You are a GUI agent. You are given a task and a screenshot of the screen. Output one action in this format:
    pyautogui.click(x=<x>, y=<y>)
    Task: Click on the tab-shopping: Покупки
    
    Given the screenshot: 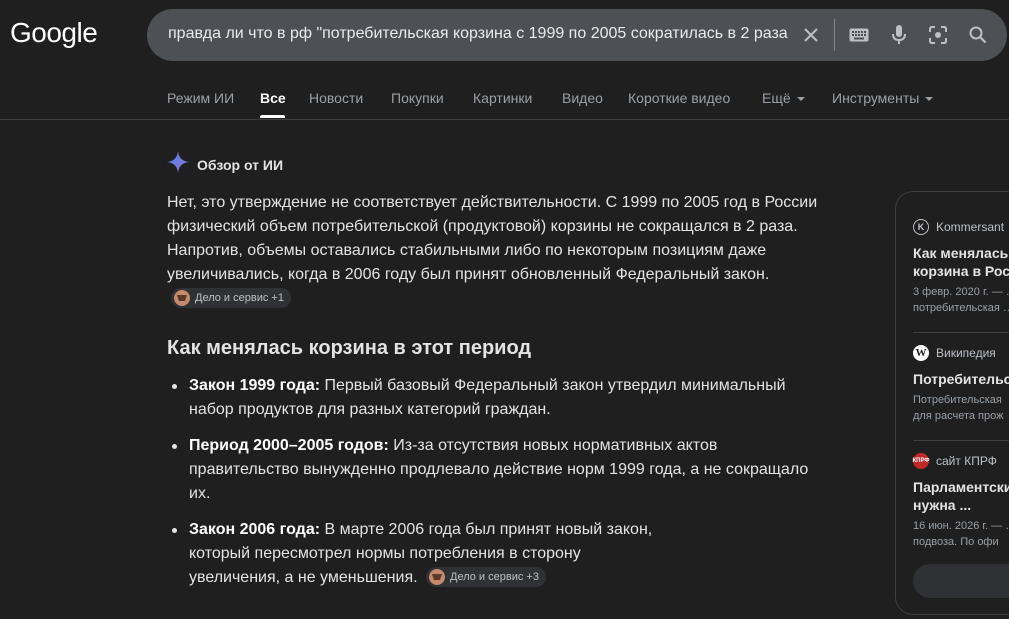 What is the action you would take?
    pyautogui.click(x=417, y=98)
    